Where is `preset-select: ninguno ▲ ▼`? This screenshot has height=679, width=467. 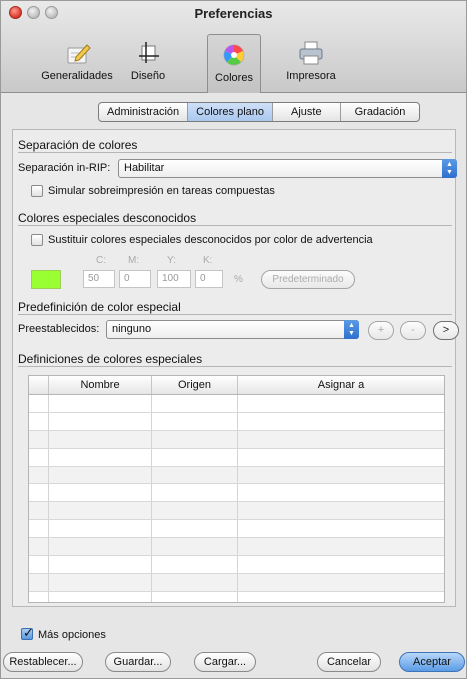 preset-select: ninguno ▲ ▼ is located at coordinates (232, 329).